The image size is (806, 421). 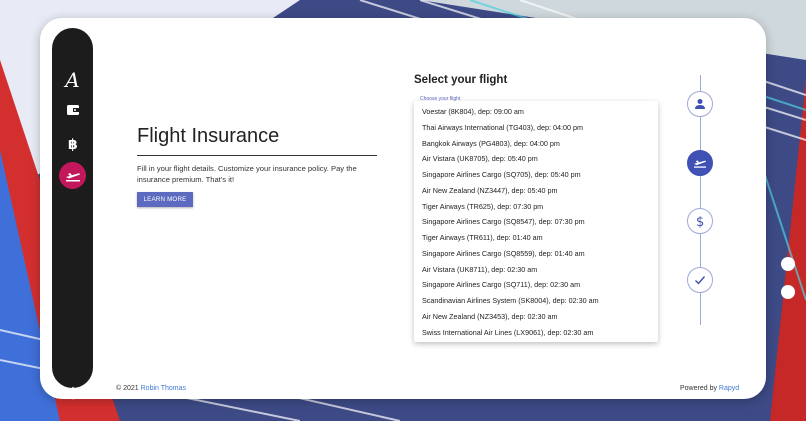 I want to click on step-confirm, so click(x=700, y=280).